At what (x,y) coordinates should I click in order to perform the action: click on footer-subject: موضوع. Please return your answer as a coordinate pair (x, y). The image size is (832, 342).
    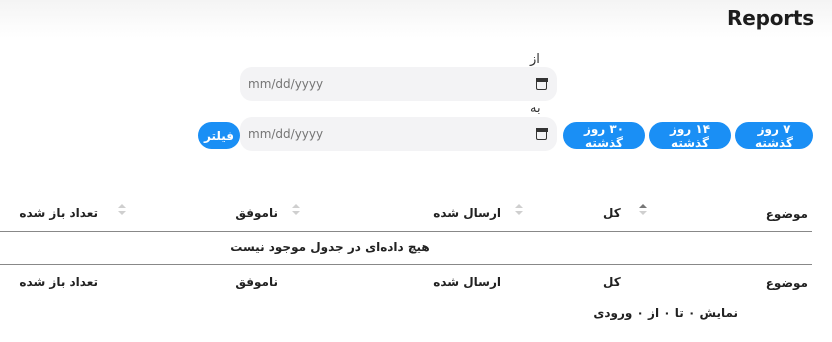
    Looking at the image, I should click on (786, 283).